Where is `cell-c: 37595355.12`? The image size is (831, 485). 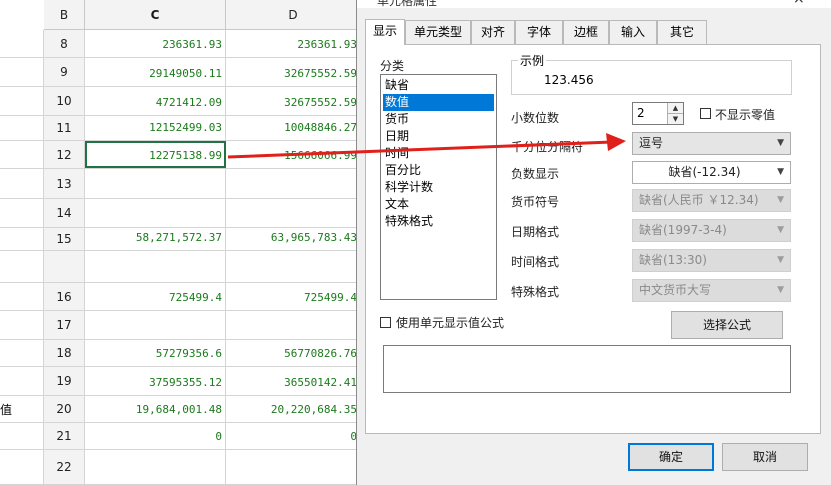 cell-c: 37595355.12 is located at coordinates (155, 381).